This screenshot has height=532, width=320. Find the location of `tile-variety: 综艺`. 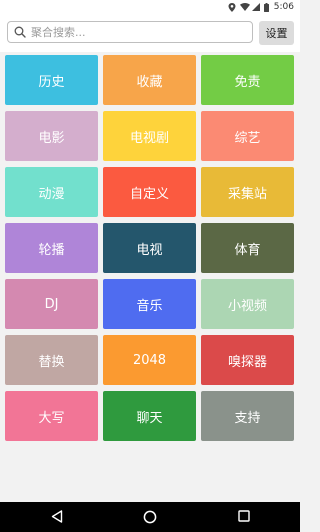

tile-variety: 综艺 is located at coordinates (247, 136).